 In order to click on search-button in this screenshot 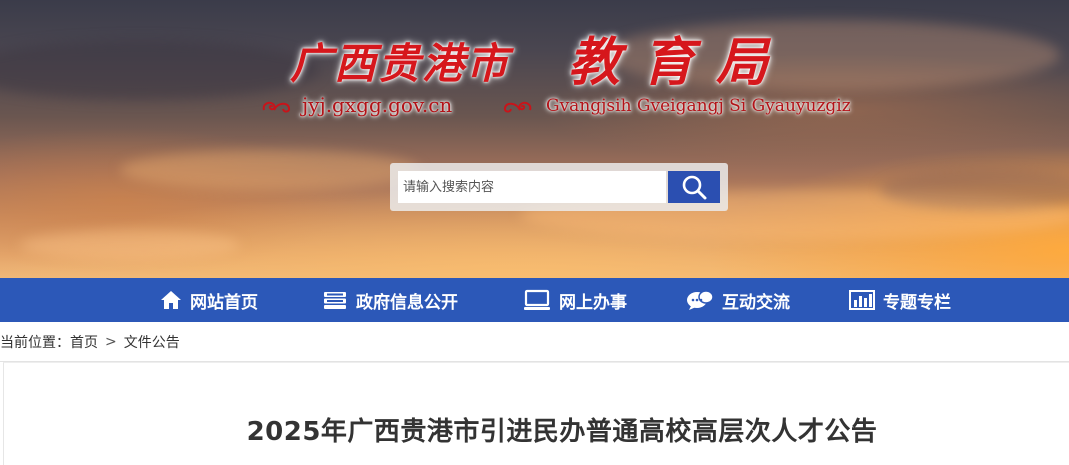, I will do `click(694, 187)`.